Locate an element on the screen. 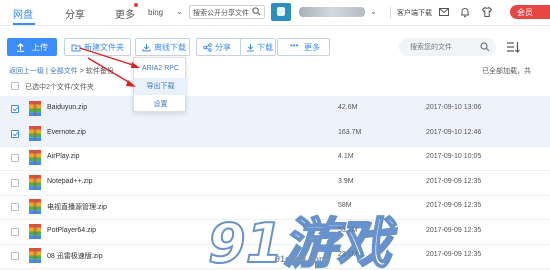 This screenshot has width=550, height=270. upload-icon is located at coordinates (20, 47).